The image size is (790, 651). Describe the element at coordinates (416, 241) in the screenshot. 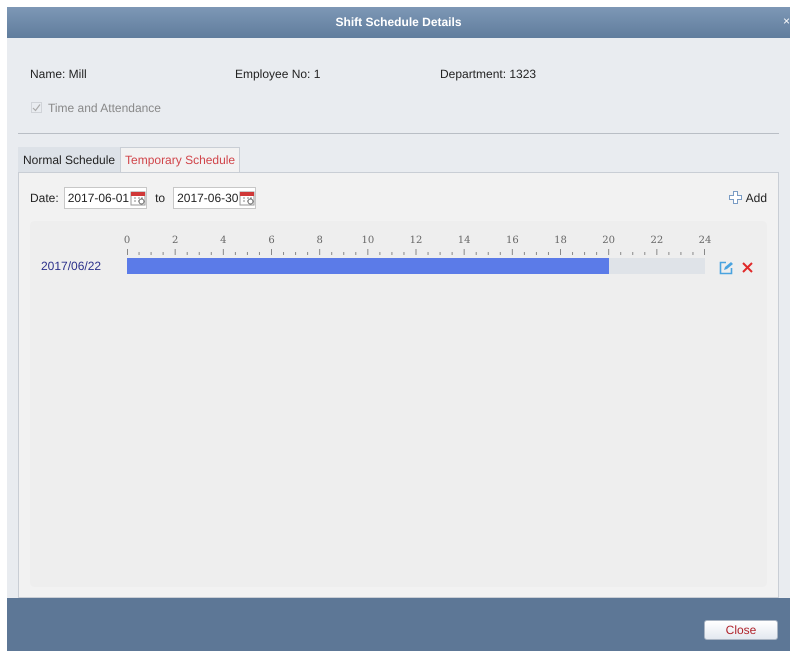

I see `hour-label: 12` at that location.